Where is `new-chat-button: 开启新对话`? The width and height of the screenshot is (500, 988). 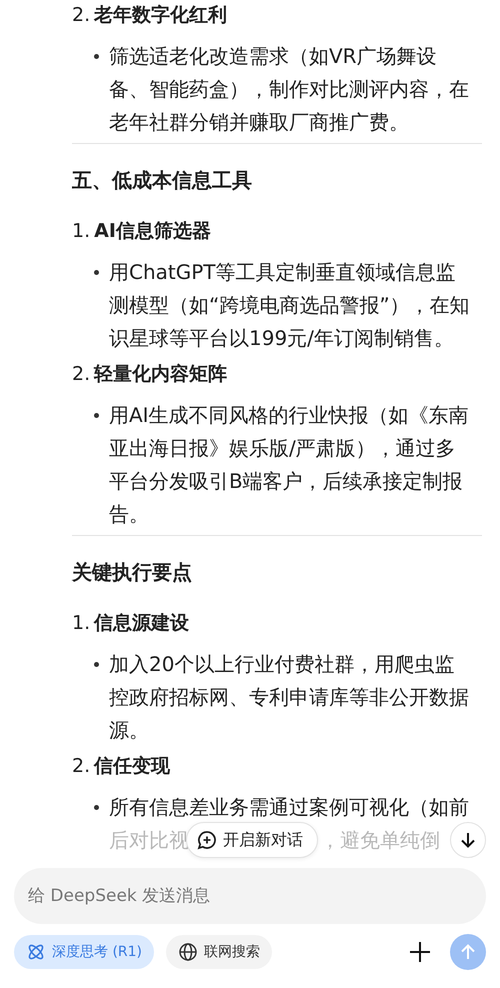 new-chat-button: 开启新对话 is located at coordinates (252, 840).